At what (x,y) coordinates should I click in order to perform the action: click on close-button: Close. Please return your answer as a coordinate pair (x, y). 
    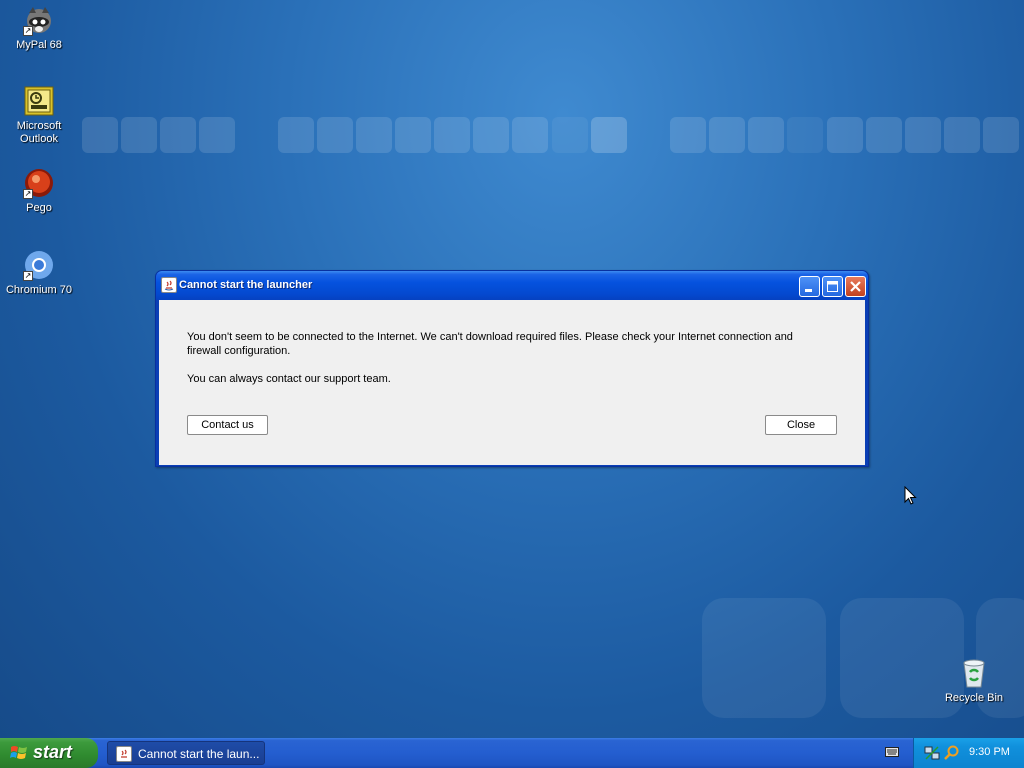
    Looking at the image, I should click on (801, 425).